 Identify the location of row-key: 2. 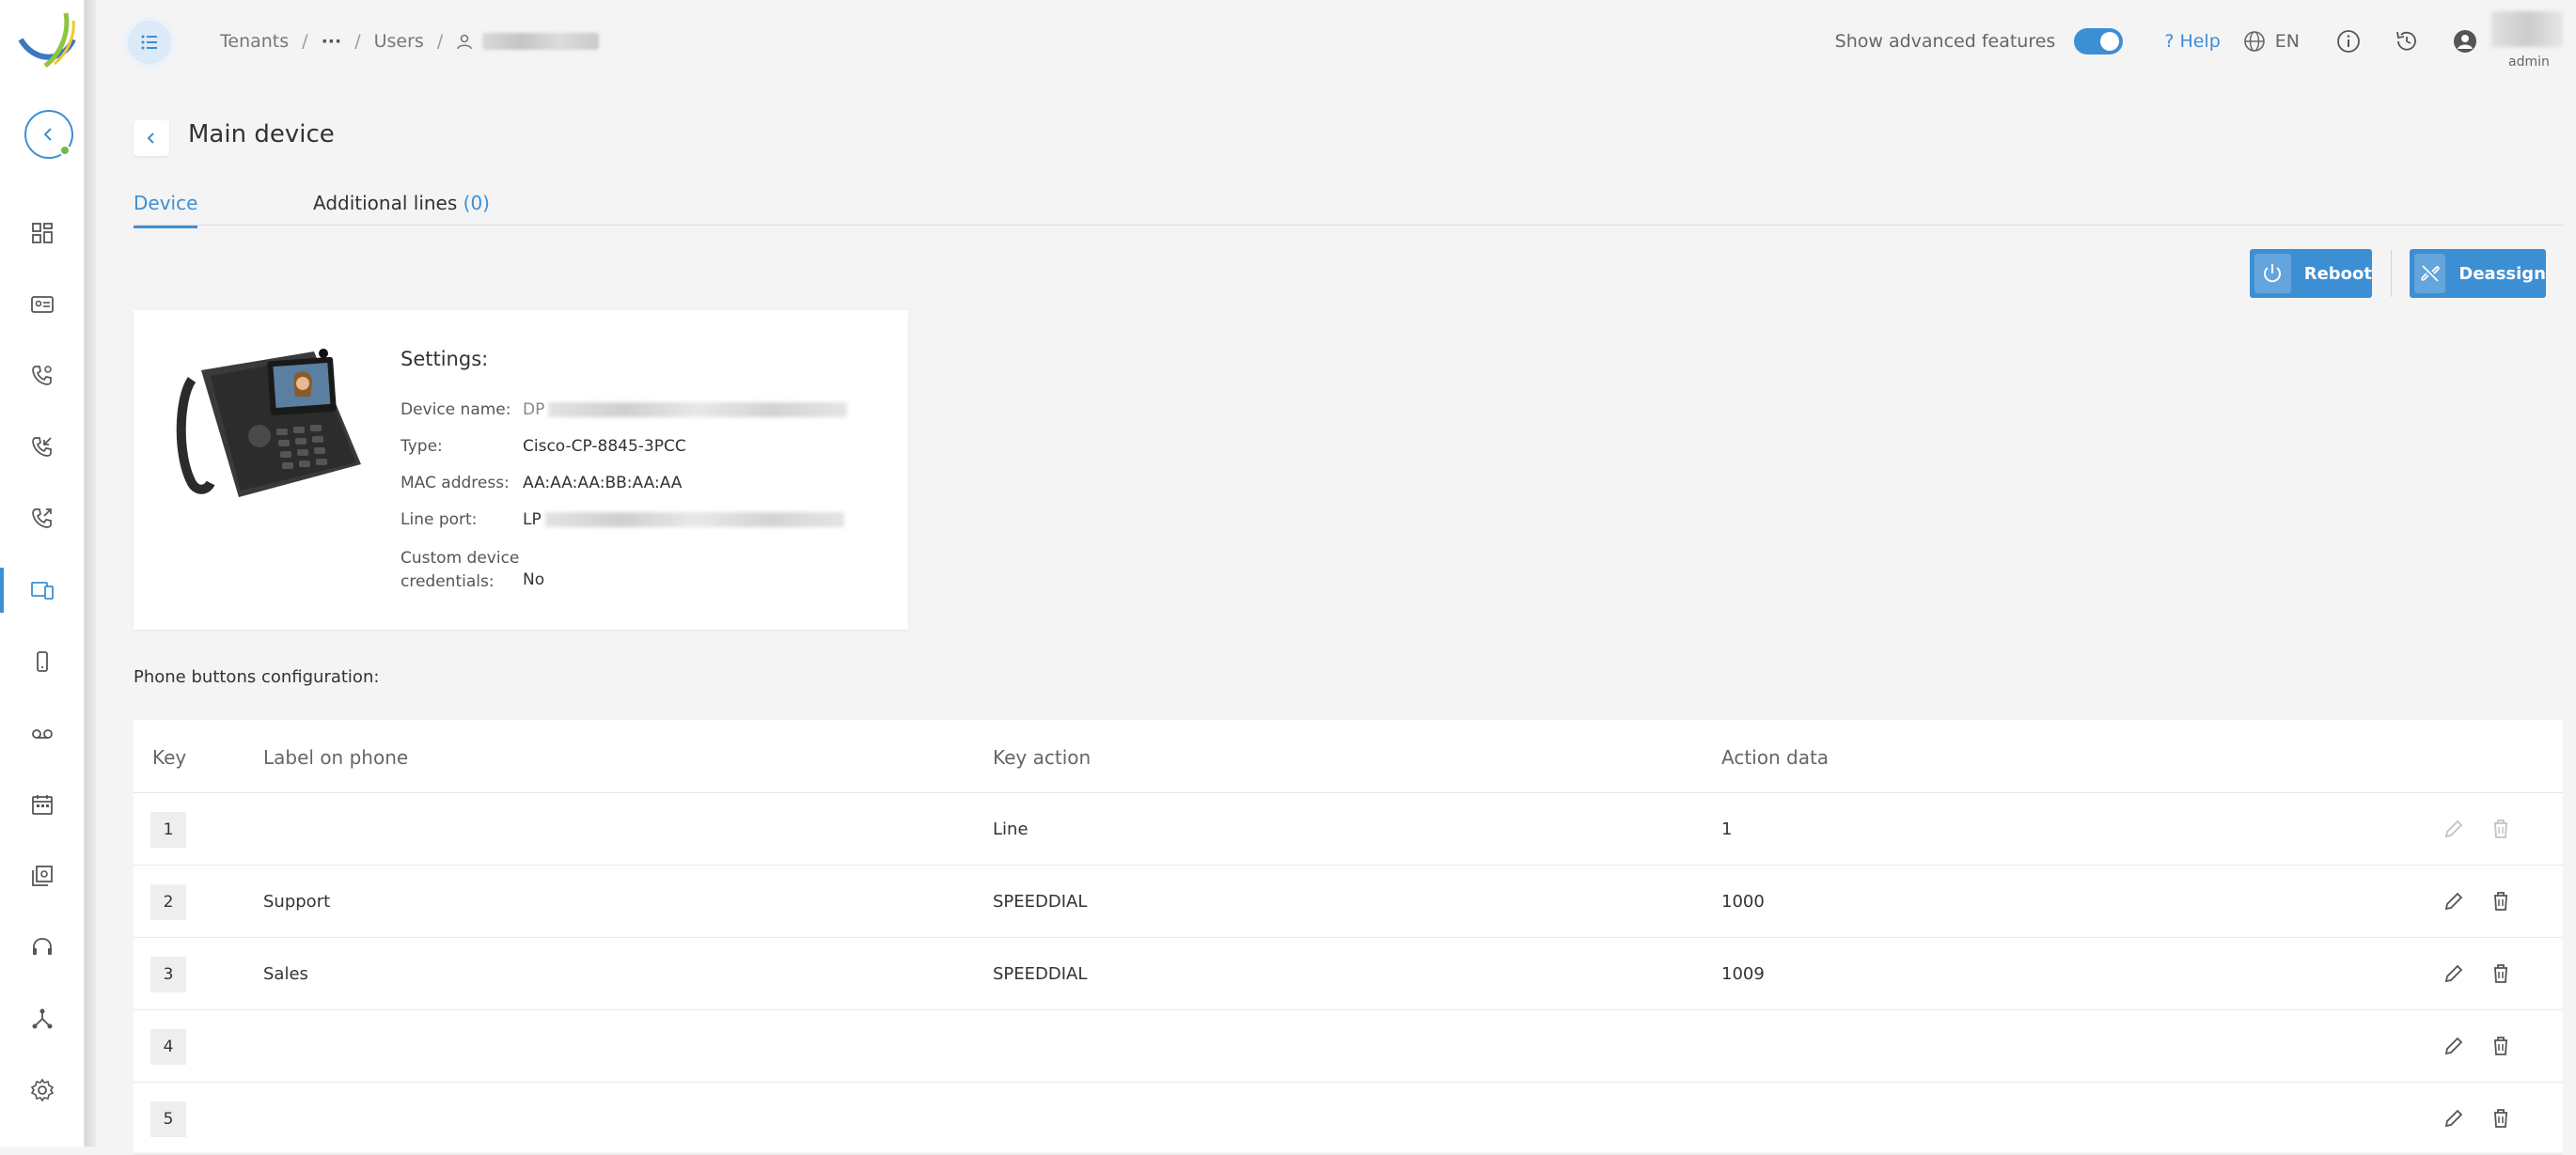
(168, 902).